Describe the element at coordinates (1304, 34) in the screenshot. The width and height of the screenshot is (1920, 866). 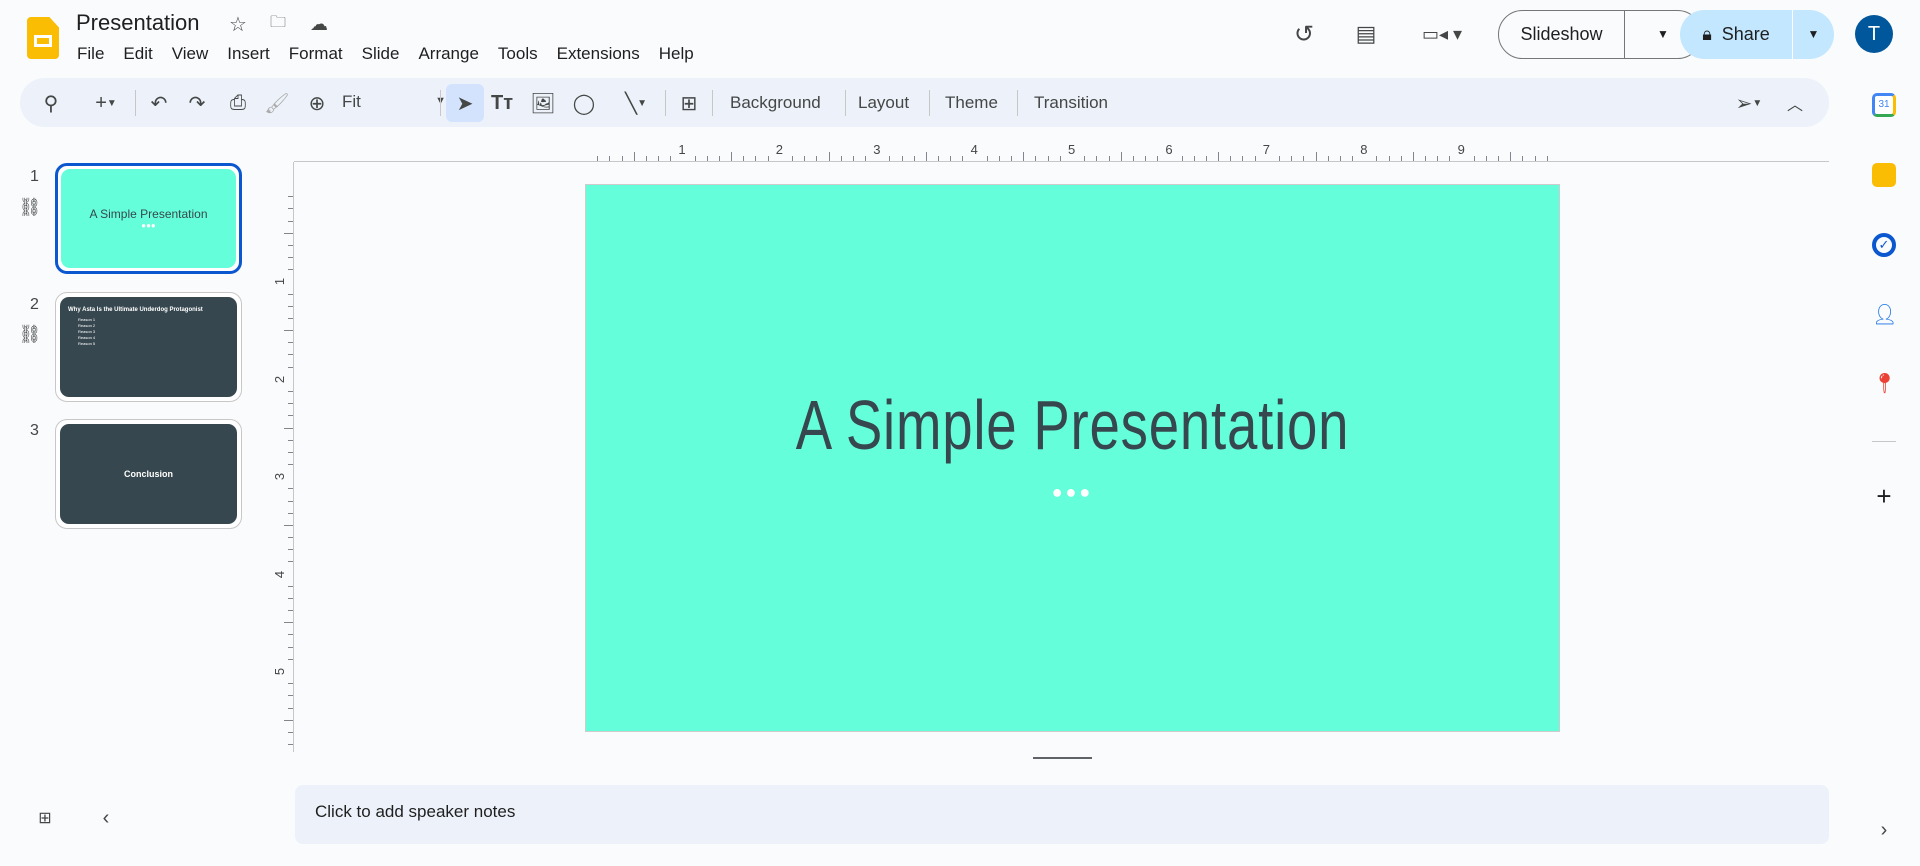
I see `version-history-icon: ↺` at that location.